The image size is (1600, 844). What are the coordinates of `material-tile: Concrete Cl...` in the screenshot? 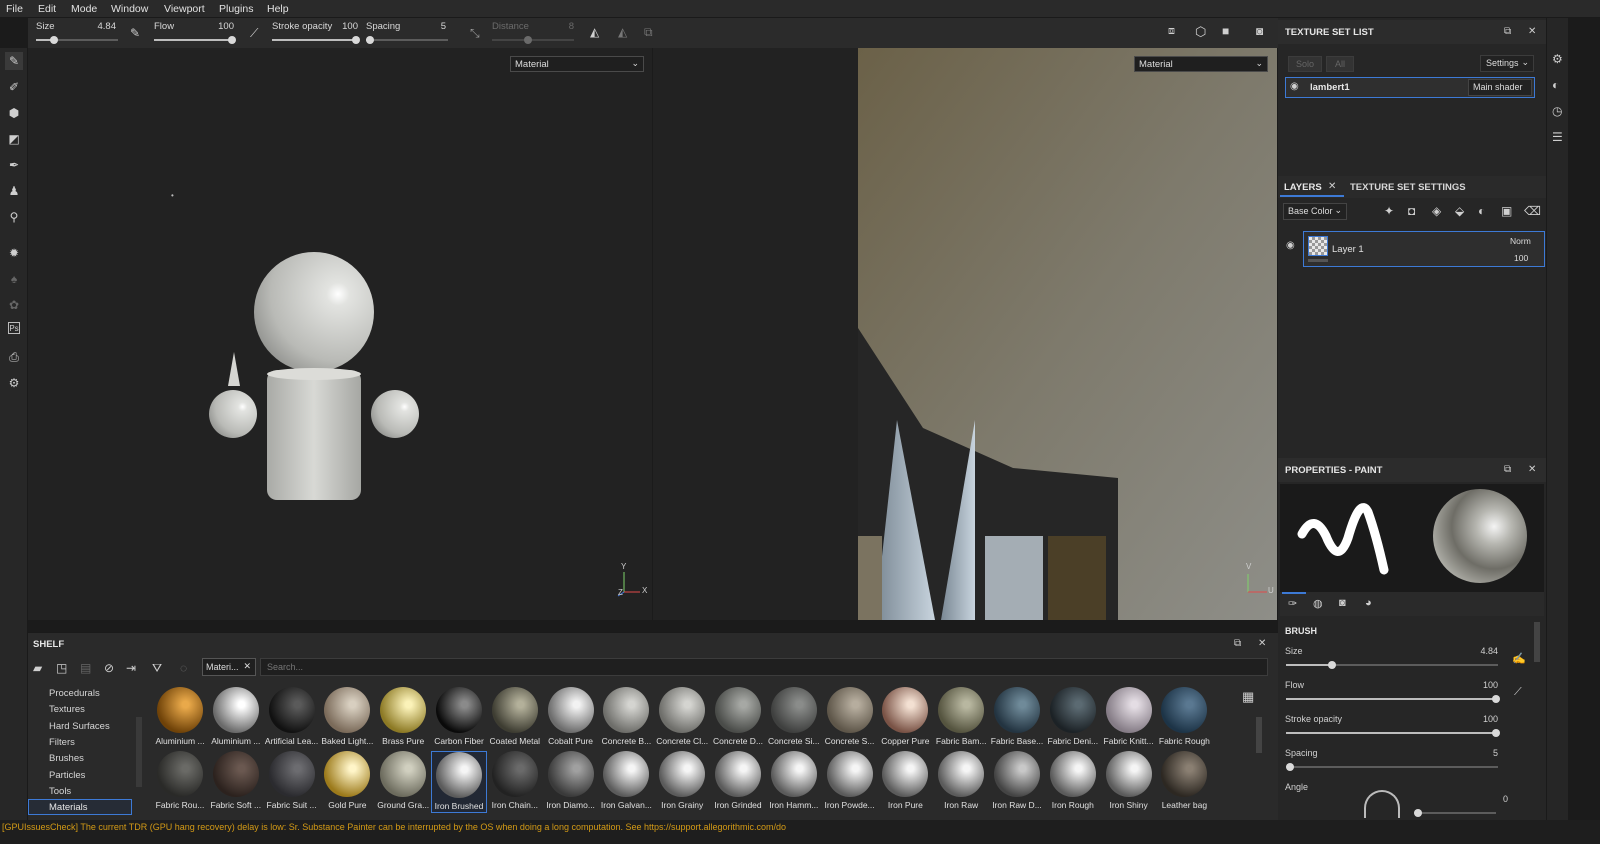 It's located at (682, 718).